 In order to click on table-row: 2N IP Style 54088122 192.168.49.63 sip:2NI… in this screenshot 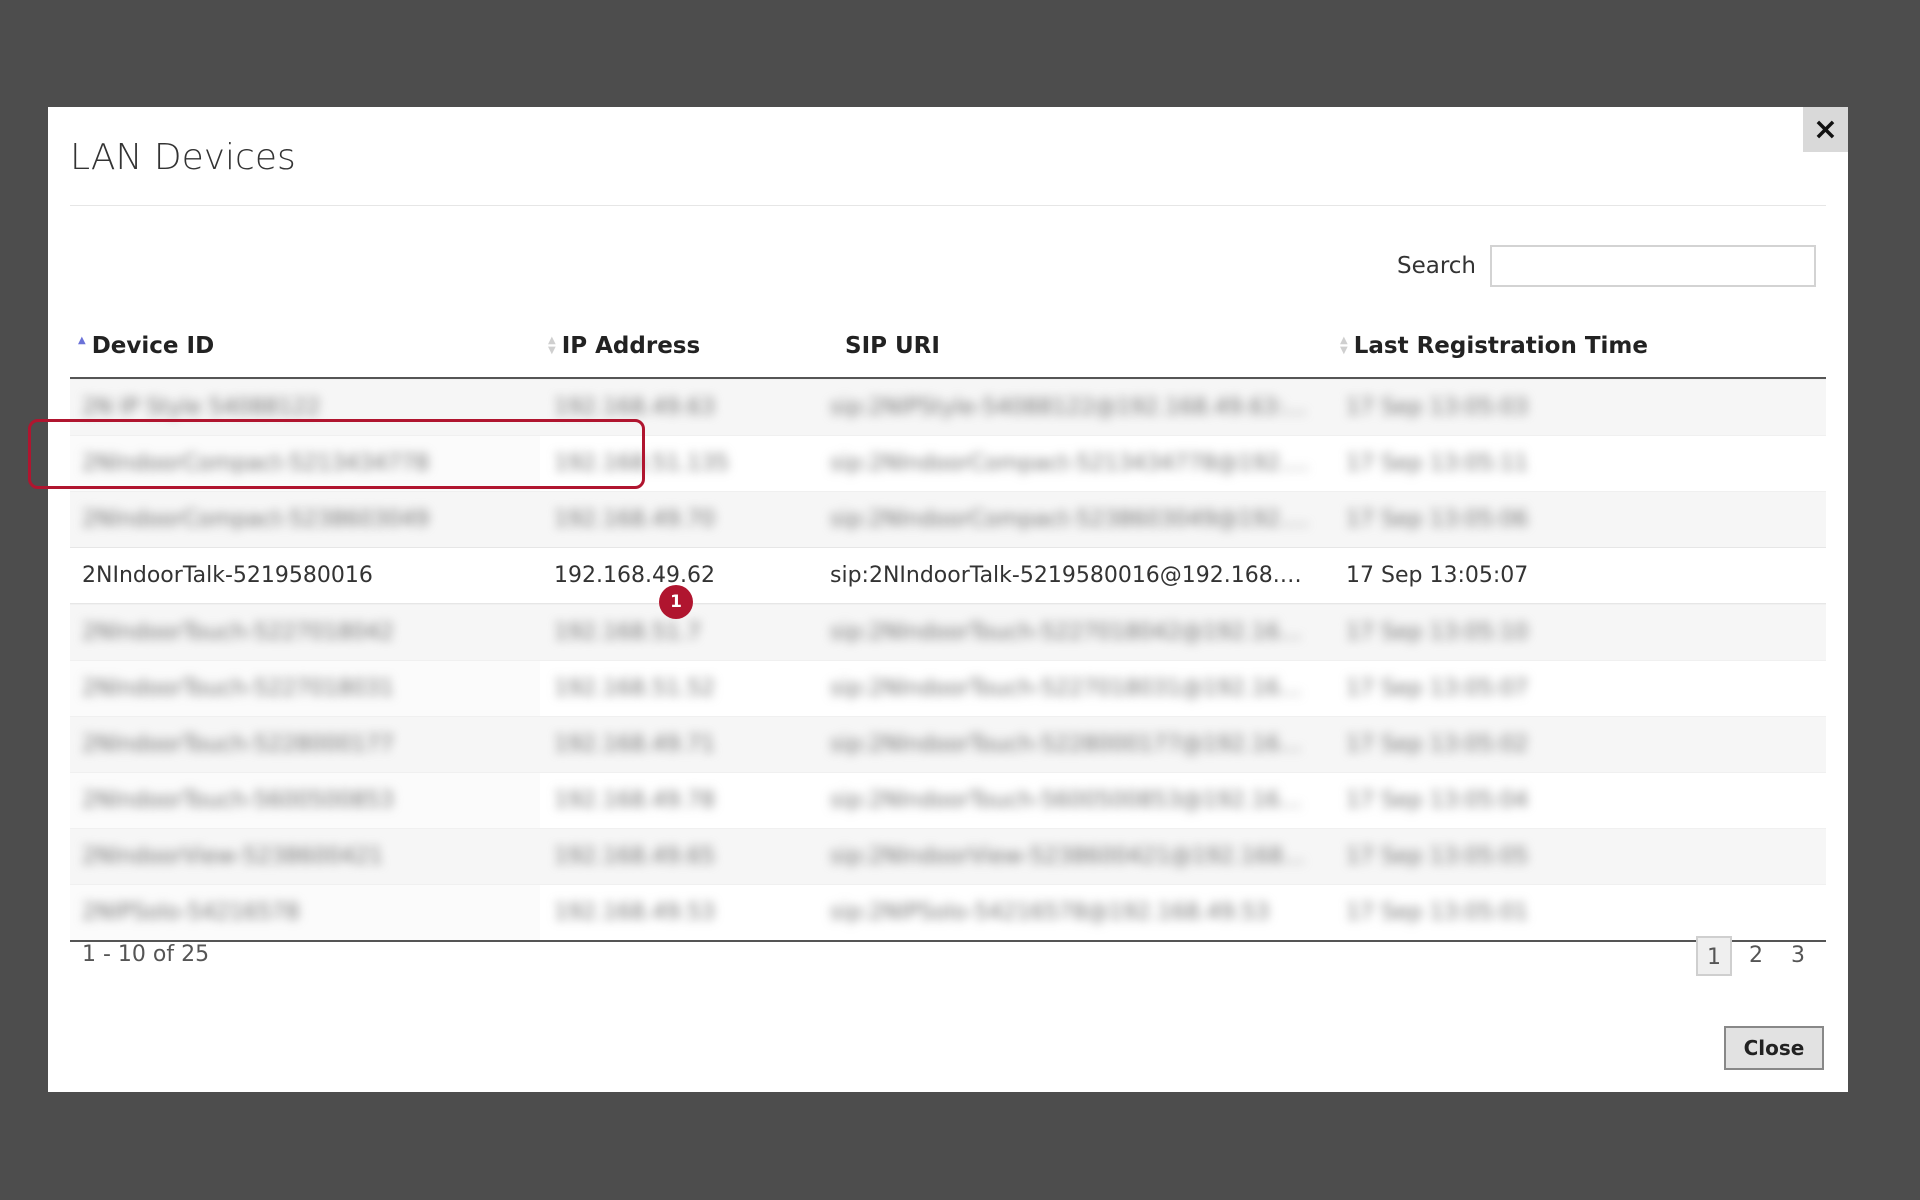, I will do `click(948, 407)`.